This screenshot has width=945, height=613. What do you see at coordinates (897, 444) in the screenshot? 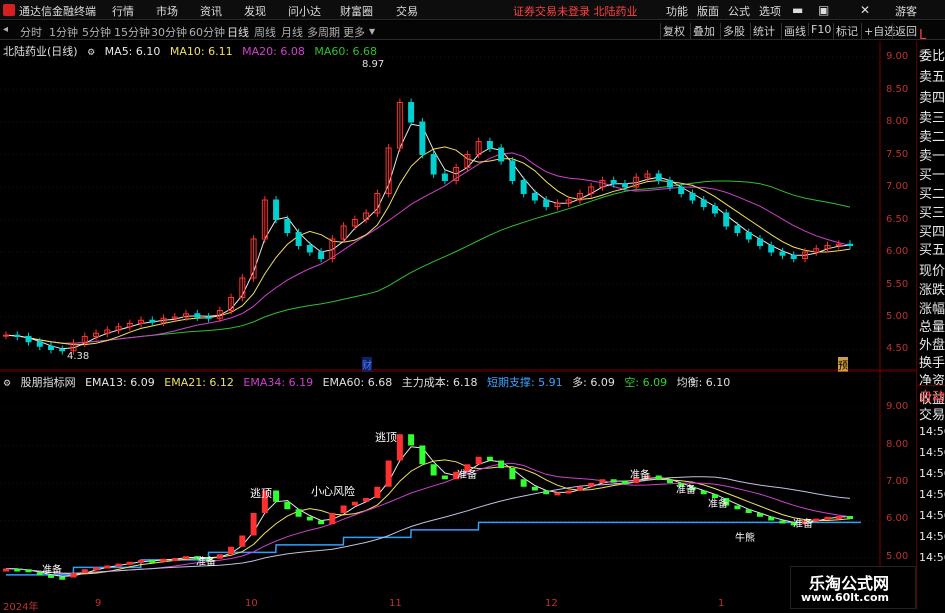
I see `sub-y-tick: 8.00` at bounding box center [897, 444].